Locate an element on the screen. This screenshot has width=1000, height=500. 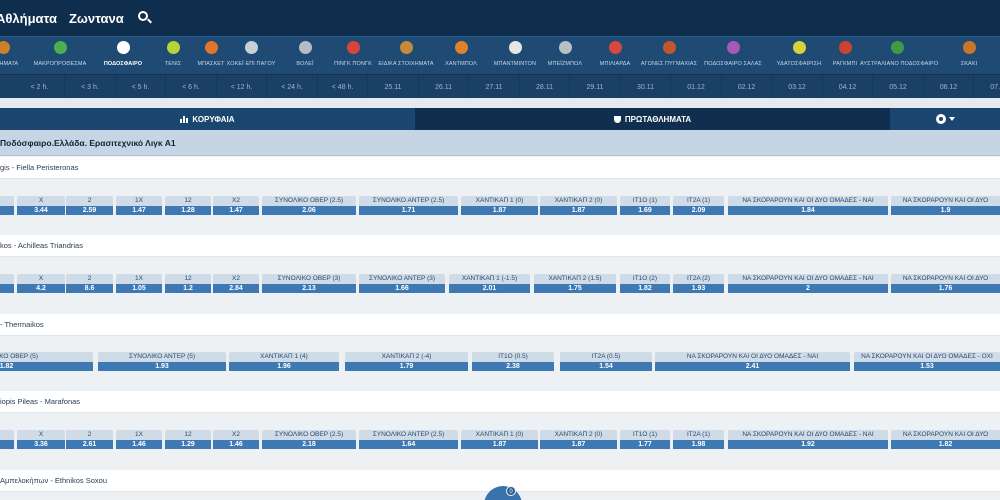
odds-button: ΝΑ ΣΚΟΡΑΡΟΥΝ ΚΑΙ ΟΙ ΔΥΟ 1.9 is located at coordinates (945, 205).